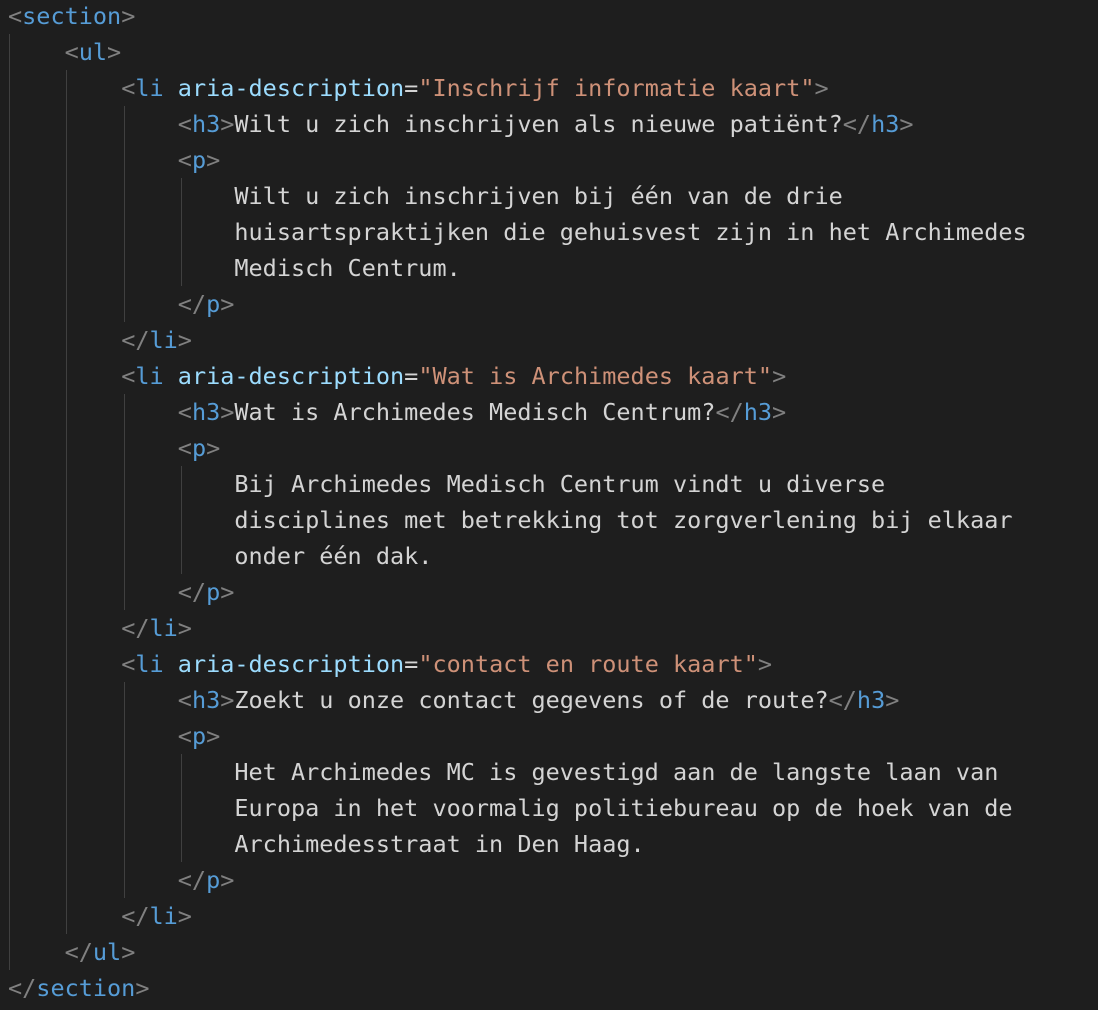 This screenshot has height=1010, width=1098. What do you see at coordinates (333, 556) in the screenshot?
I see `paragraph-text: onder één dak.` at bounding box center [333, 556].